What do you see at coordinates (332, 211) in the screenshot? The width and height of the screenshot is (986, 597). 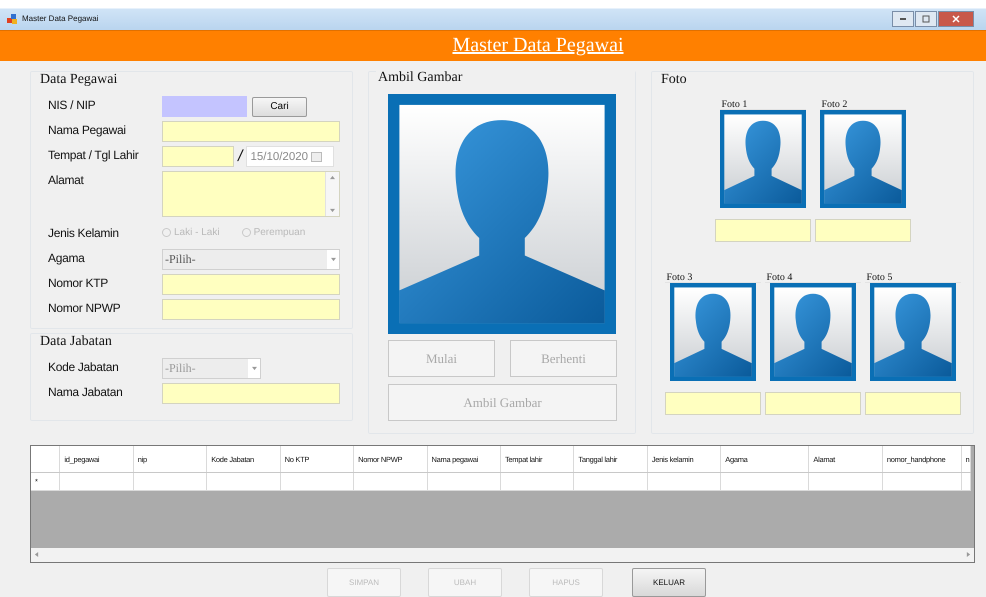 I see `scroll-down-icon` at bounding box center [332, 211].